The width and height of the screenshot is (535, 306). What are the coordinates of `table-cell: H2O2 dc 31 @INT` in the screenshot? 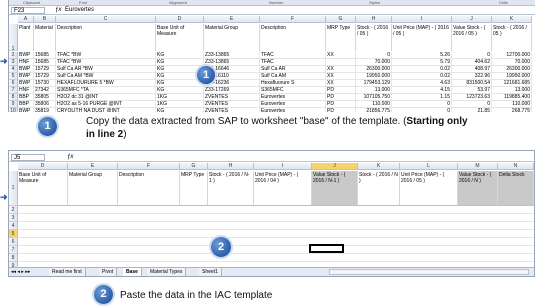 It's located at (106, 97).